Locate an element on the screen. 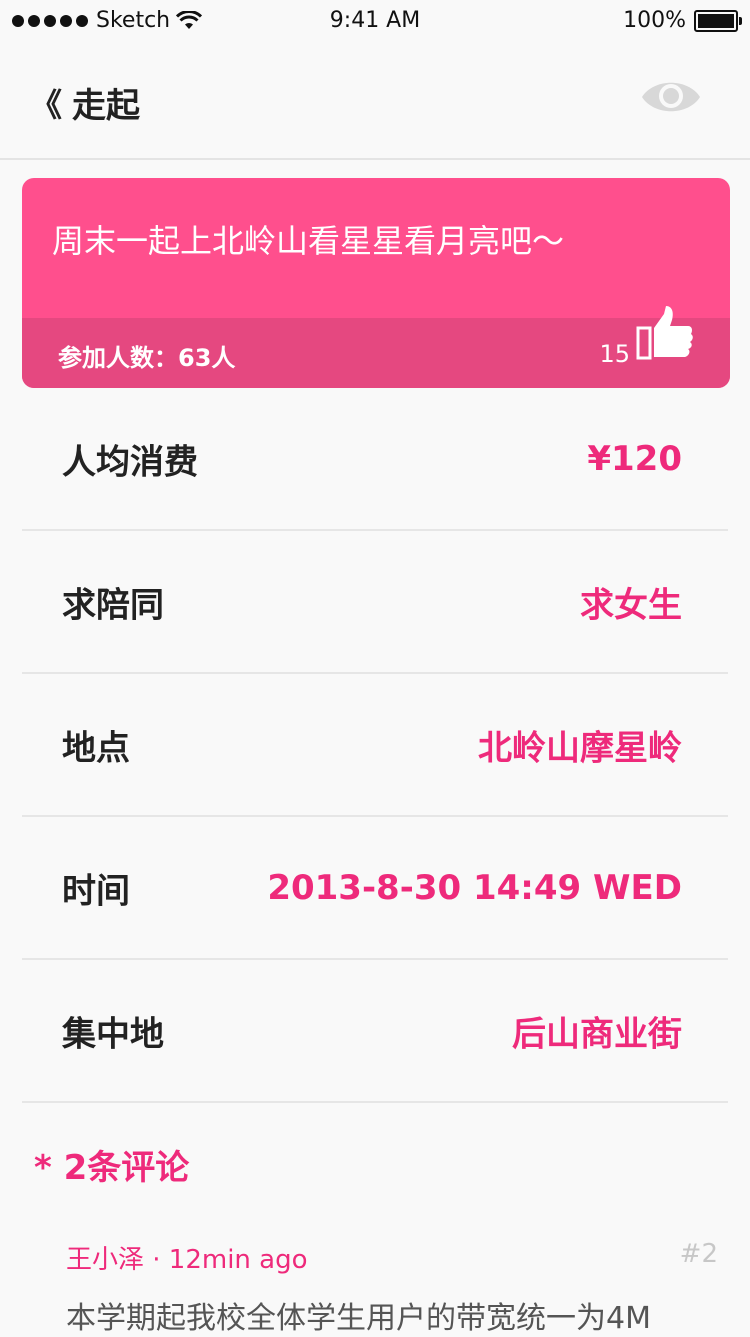 Image resolution: width=750 pixels, height=1337 pixels. detail-label: 时间 is located at coordinates (96, 891).